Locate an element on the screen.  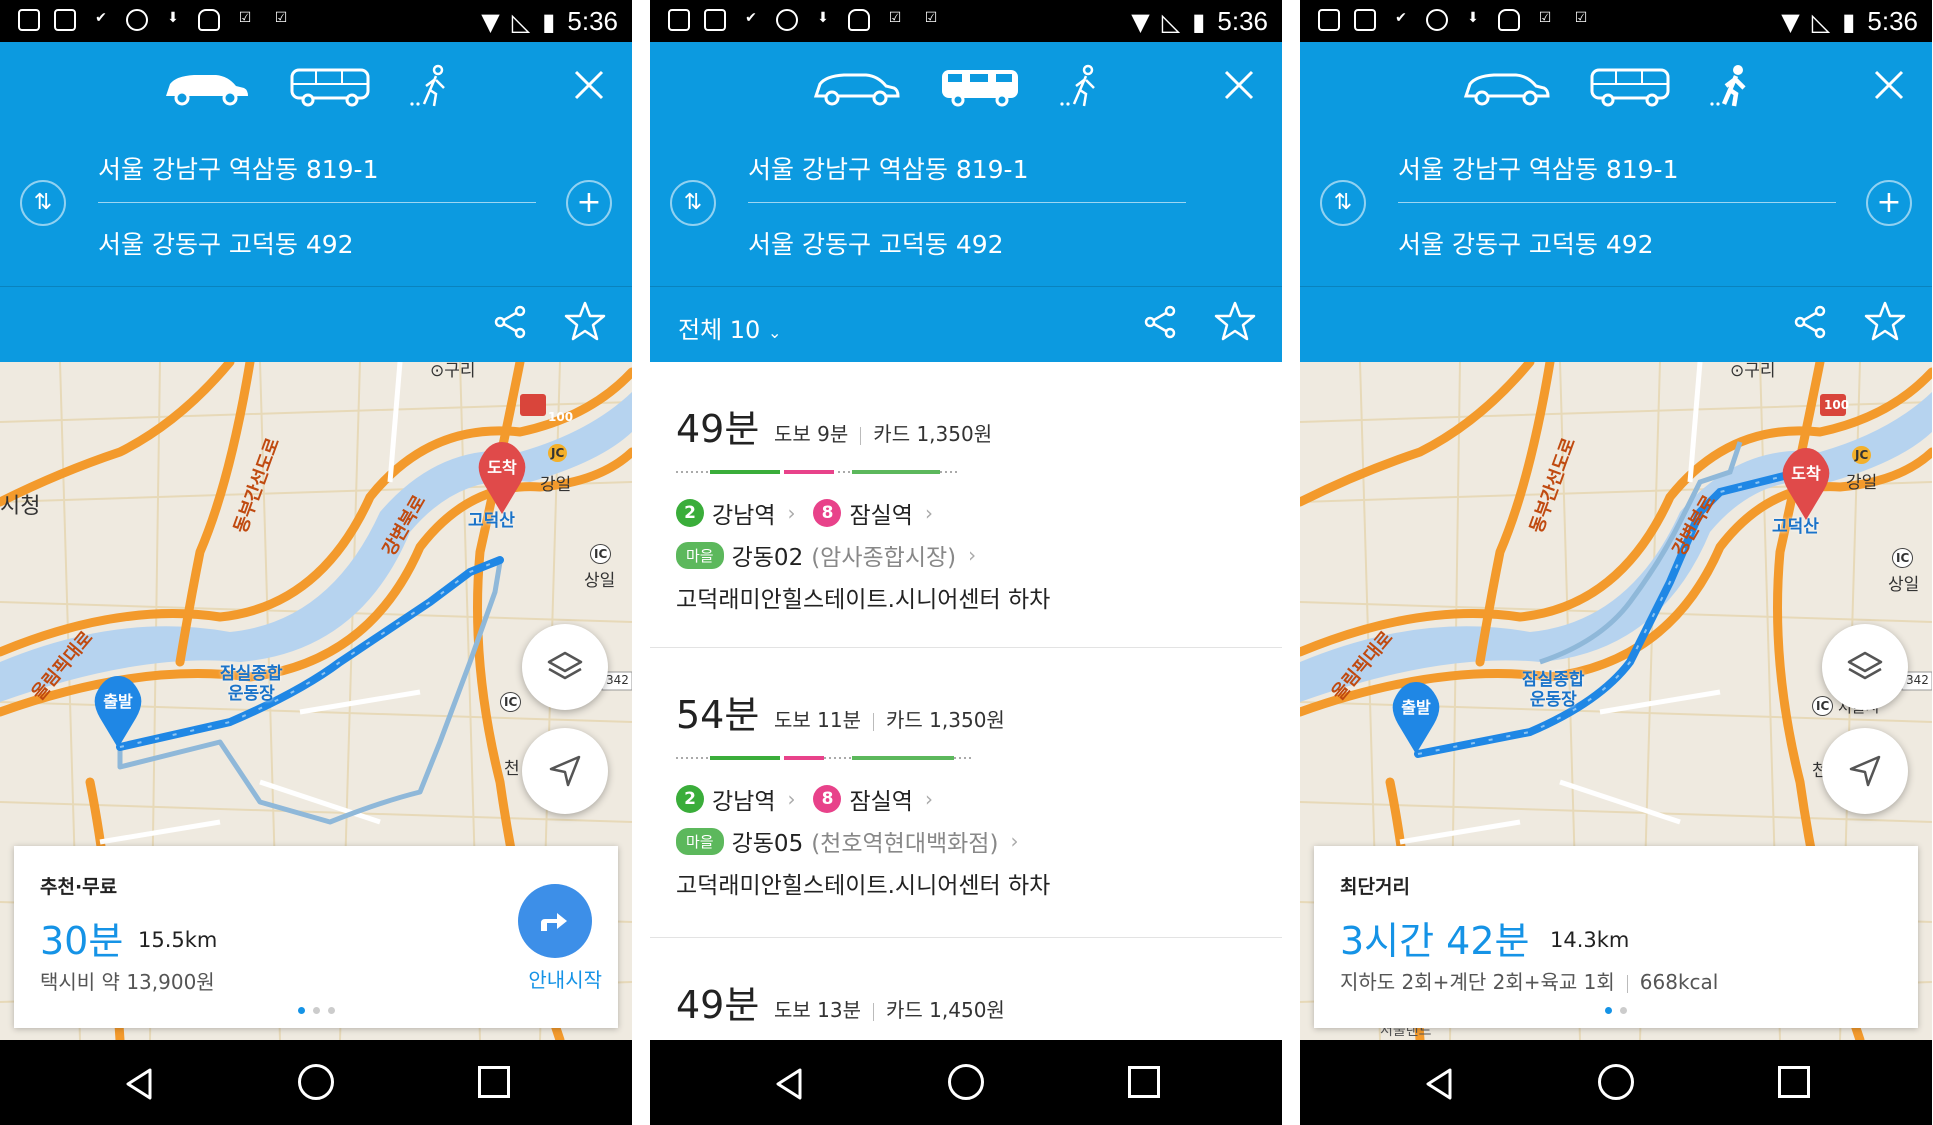
route-item: 49분 도보 13분 카드 1,450원 is located at coordinates (966, 989).